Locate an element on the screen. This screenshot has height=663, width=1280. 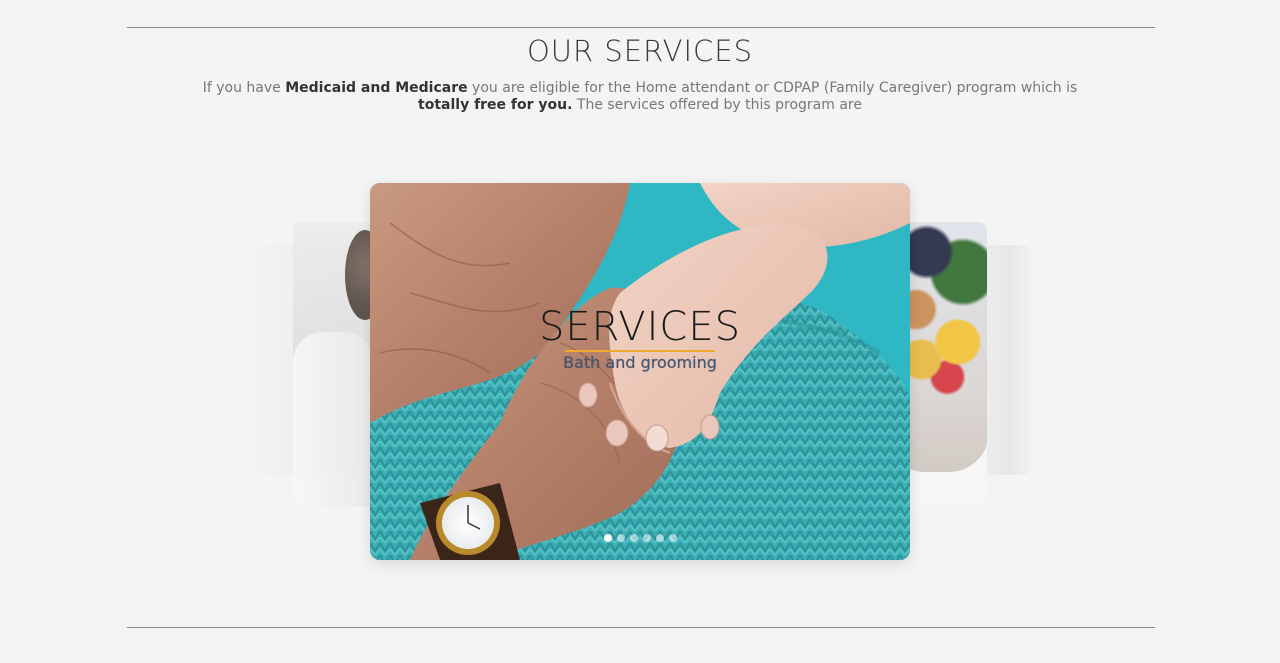
fruit-bowl-image is located at coordinates (946, 347).